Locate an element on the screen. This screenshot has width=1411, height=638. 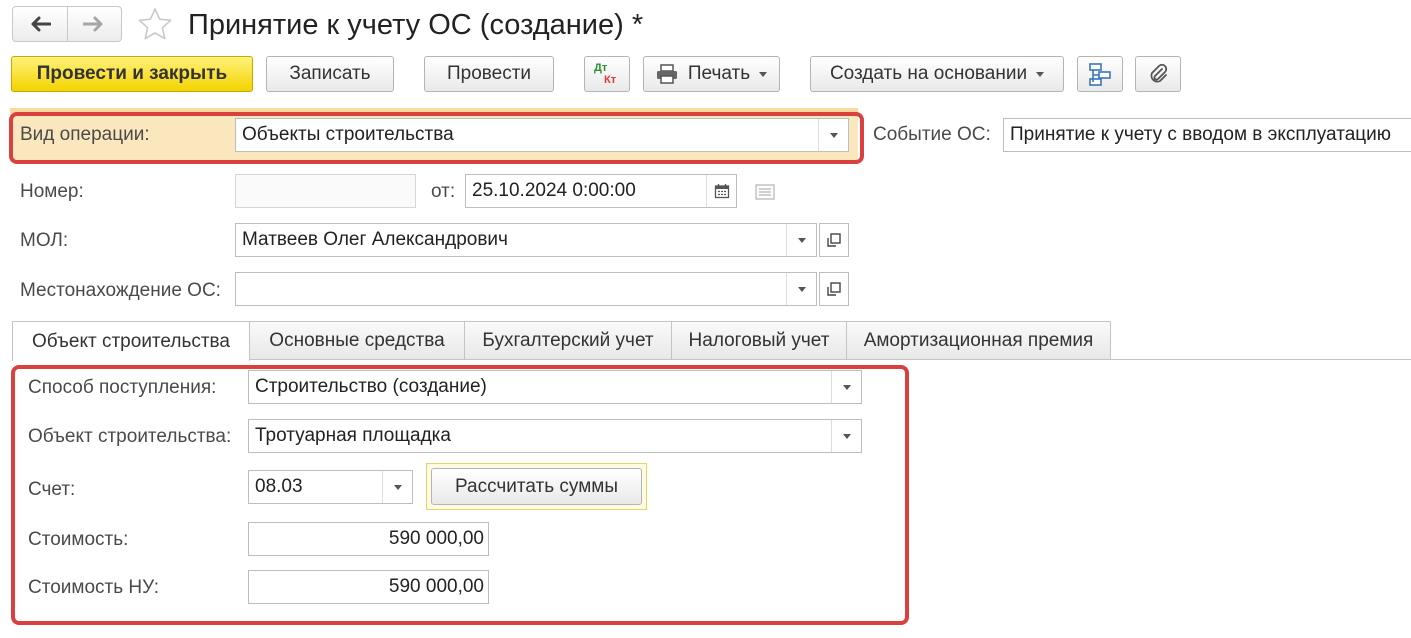
post-and-close-button: Провести и закрыть is located at coordinates (132, 74).